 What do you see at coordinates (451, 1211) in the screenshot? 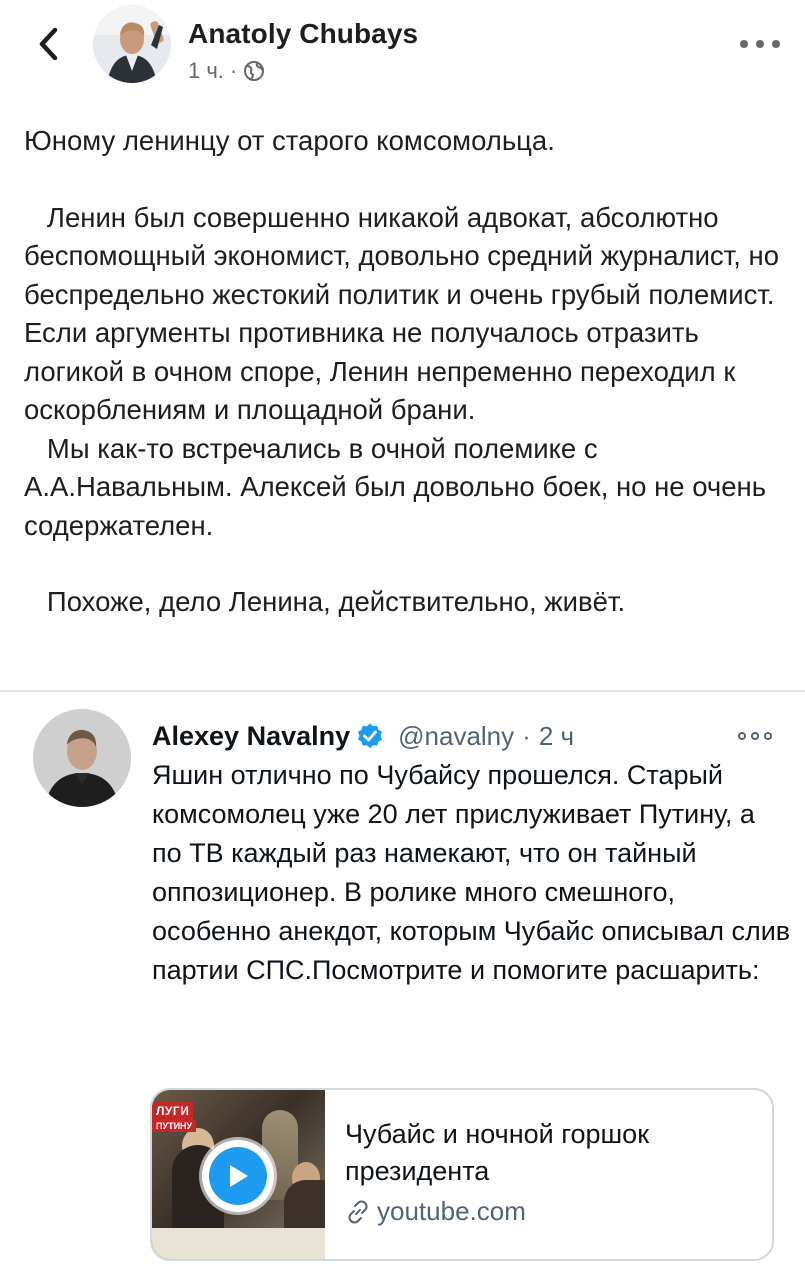
I see `card-domain-text: youtube.com` at bounding box center [451, 1211].